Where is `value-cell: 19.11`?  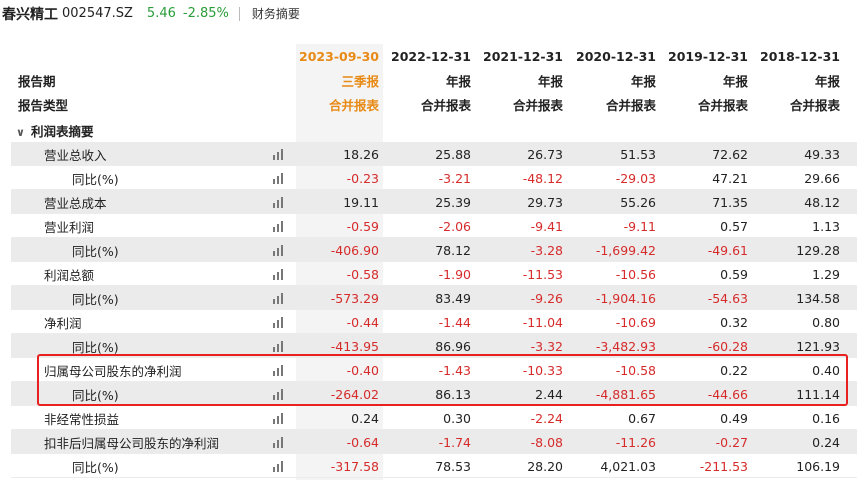 value-cell: 19.11 is located at coordinates (361, 202).